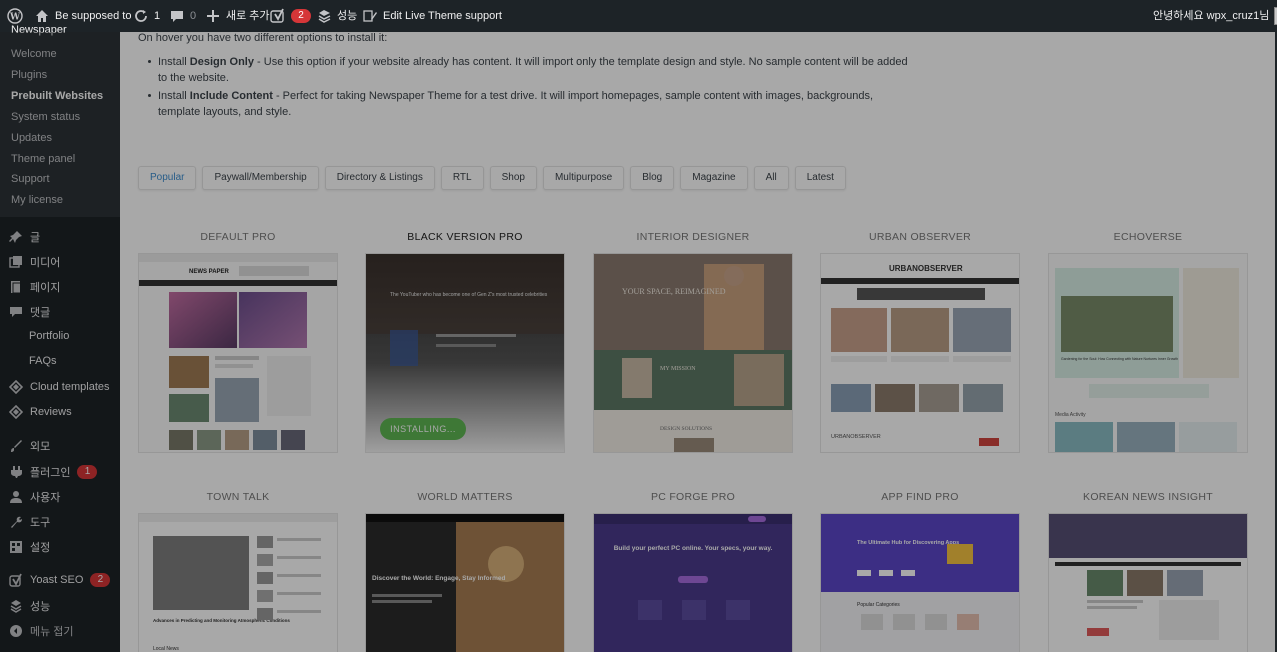  I want to click on menu-media-label: 미디어, so click(45, 263).